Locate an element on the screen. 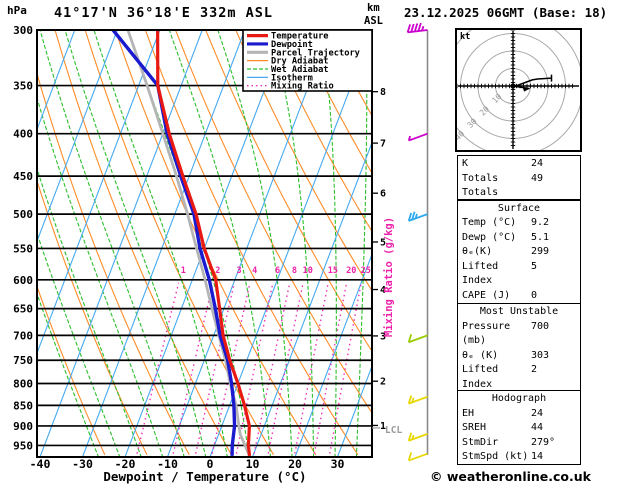  row-label: Totals Totals is located at coordinates (480, 185).